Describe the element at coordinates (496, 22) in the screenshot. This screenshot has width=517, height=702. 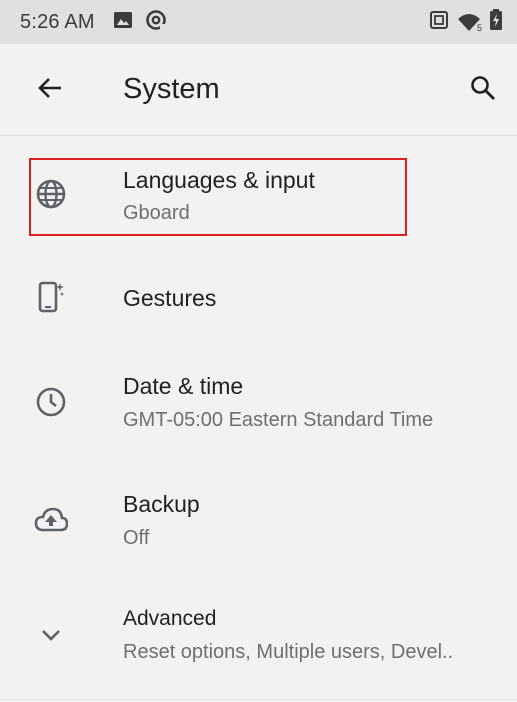
I see `battery-charging-icon` at that location.